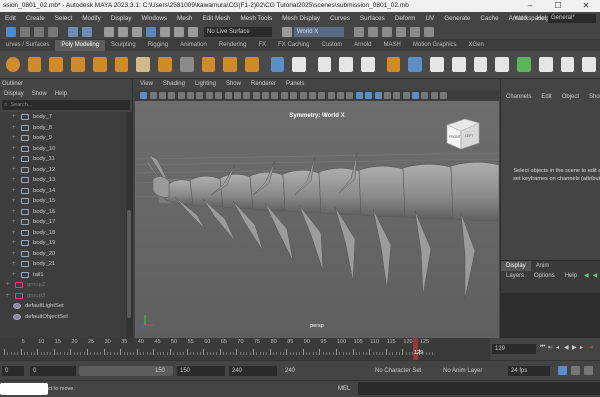  What do you see at coordinates (397, 95) in the screenshot?
I see `exposure-icon` at bounding box center [397, 95].